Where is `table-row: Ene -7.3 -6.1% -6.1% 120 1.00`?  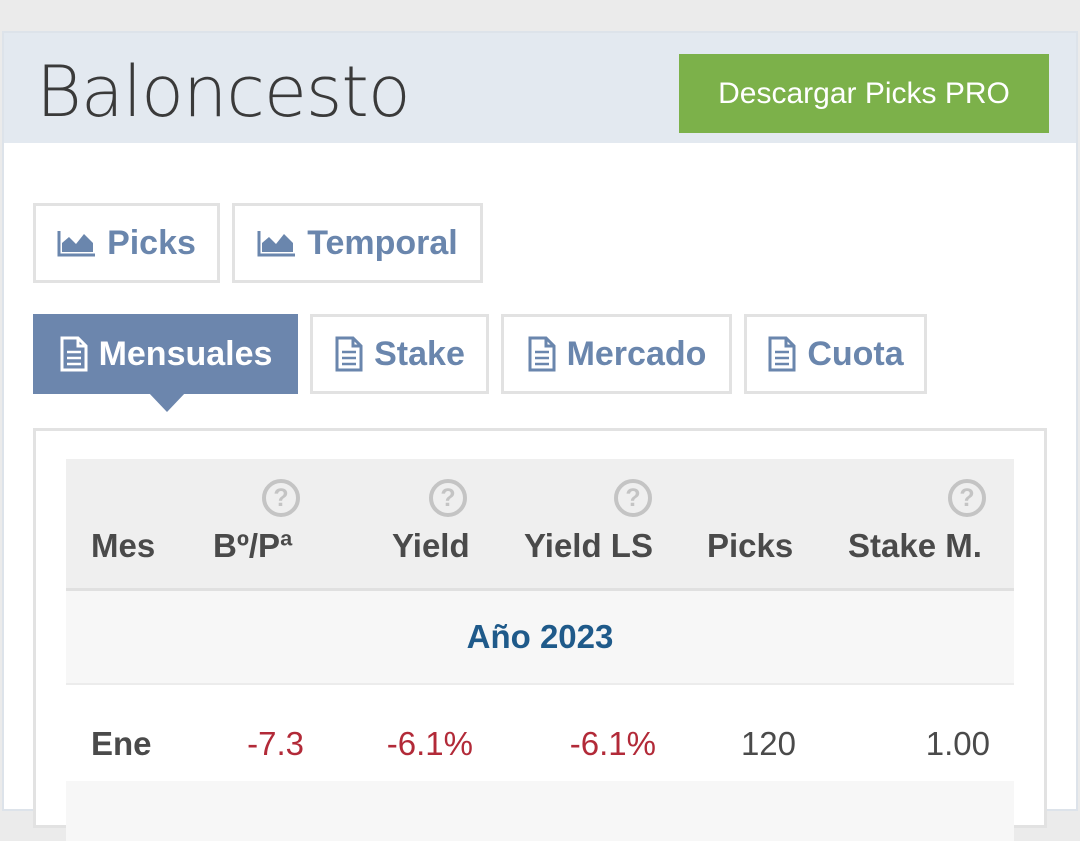
table-row: Ene -7.3 -6.1% -6.1% 120 1.00 is located at coordinates (540, 733).